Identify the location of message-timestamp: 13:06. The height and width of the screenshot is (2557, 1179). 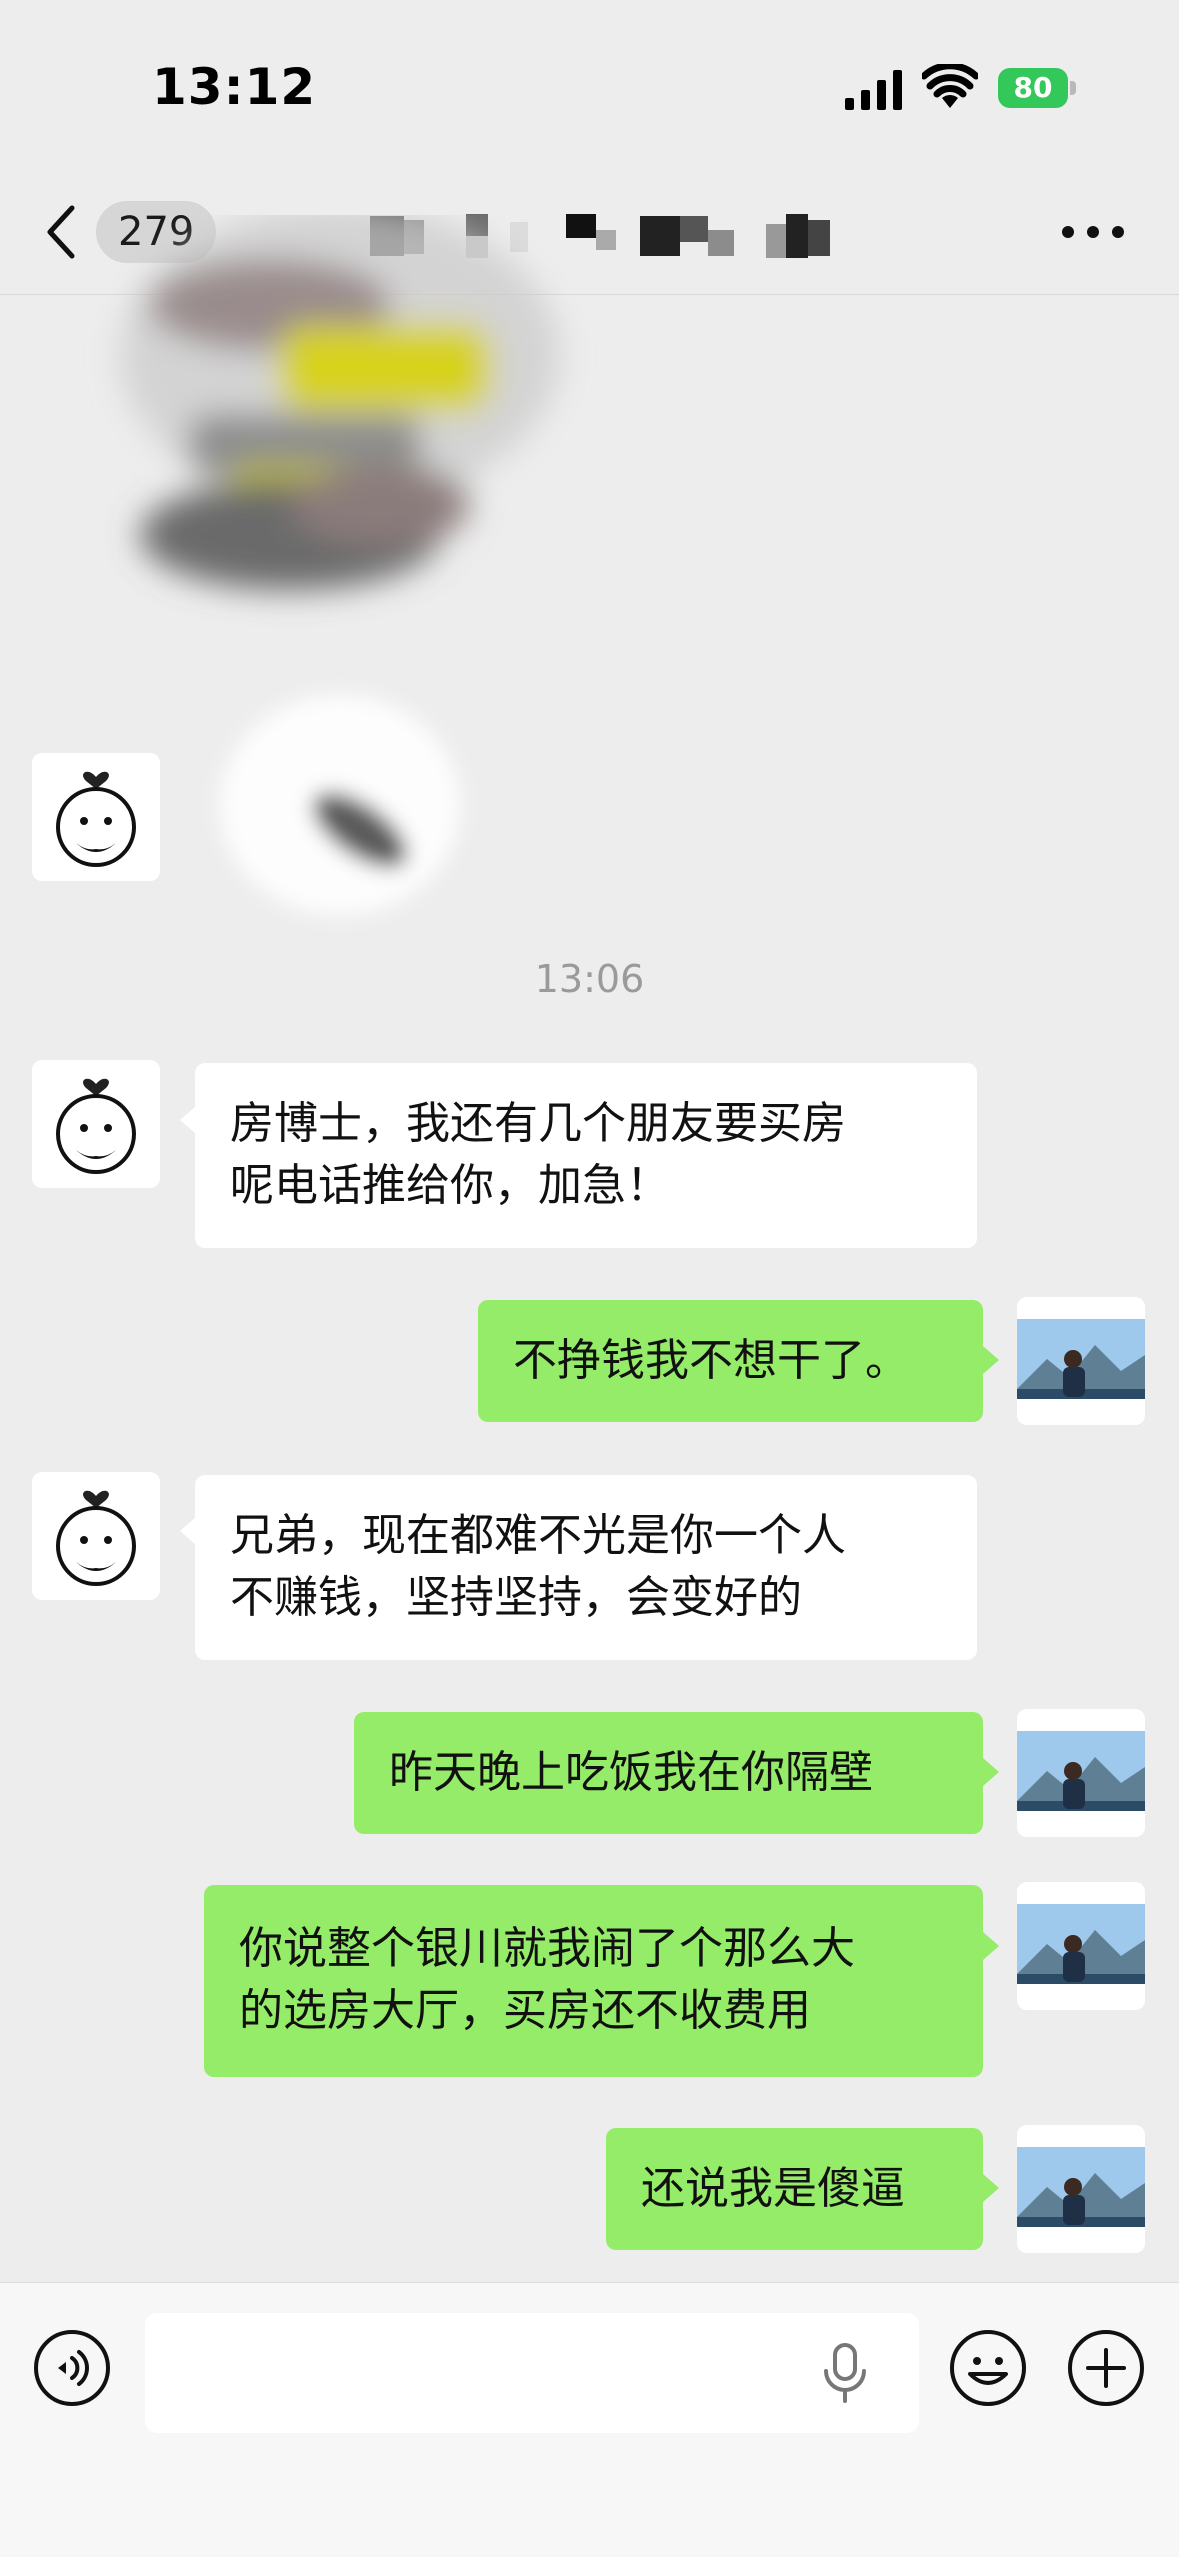
(589, 979).